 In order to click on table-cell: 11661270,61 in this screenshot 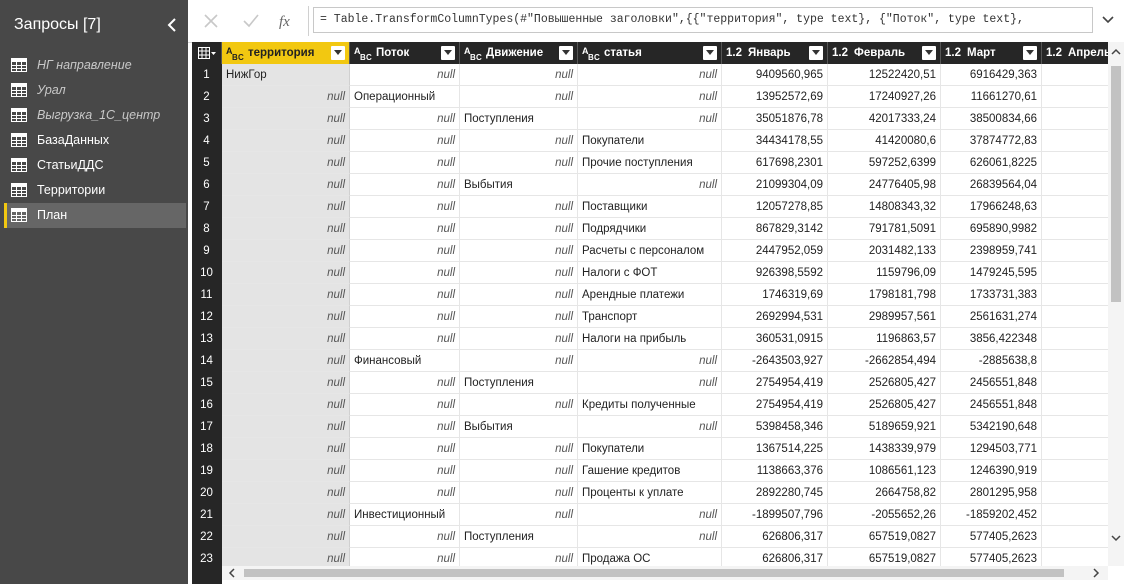, I will do `click(991, 97)`.